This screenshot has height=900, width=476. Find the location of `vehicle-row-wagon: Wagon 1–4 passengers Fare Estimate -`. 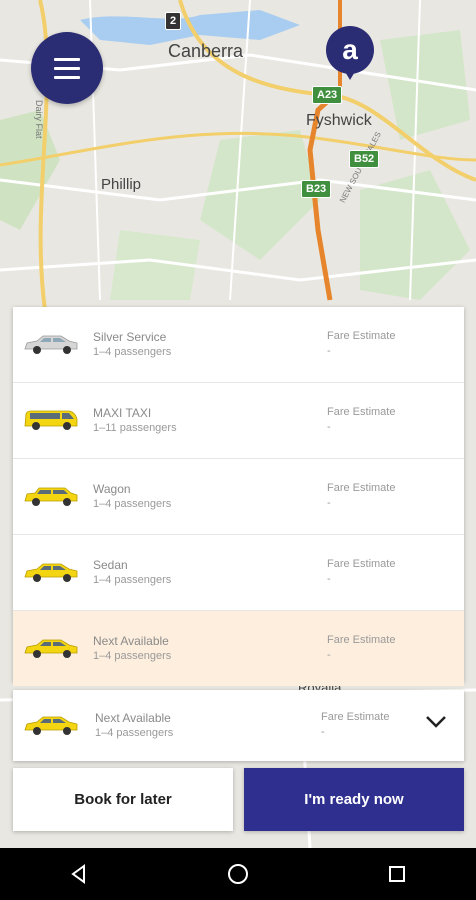

vehicle-row-wagon: Wagon 1–4 passengers Fare Estimate - is located at coordinates (238, 497).